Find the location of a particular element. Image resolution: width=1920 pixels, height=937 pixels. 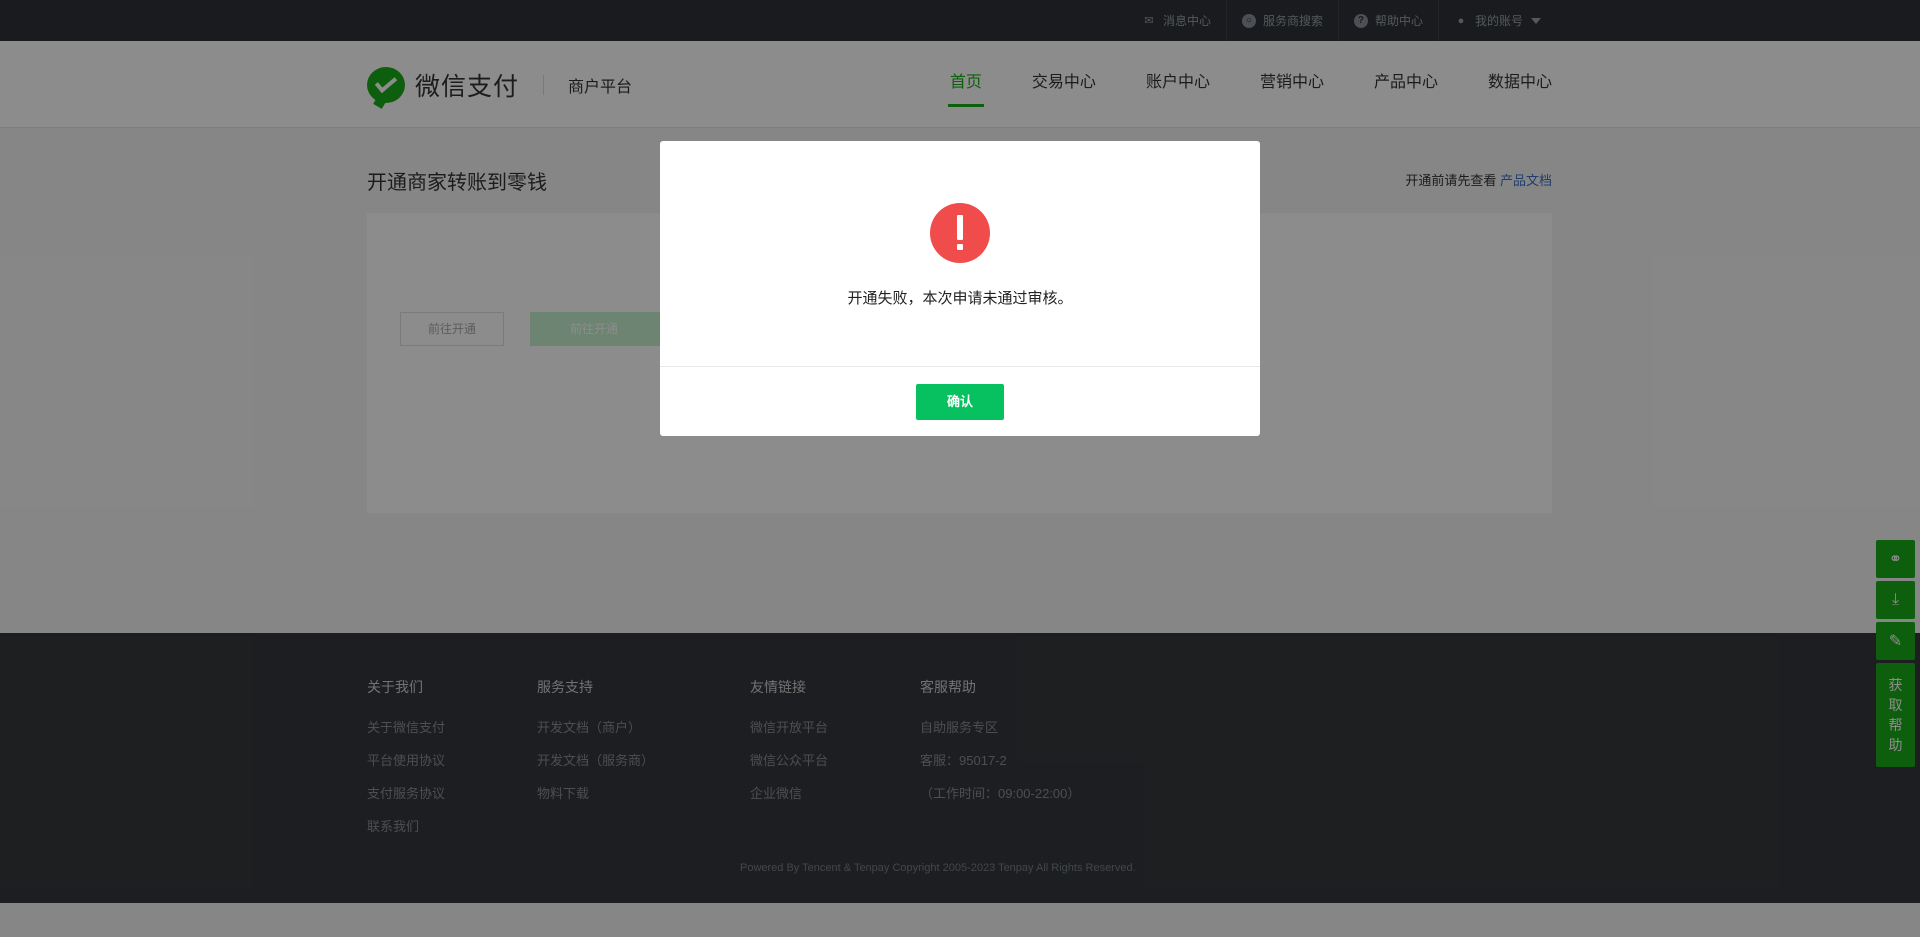

error-icon is located at coordinates (960, 233).